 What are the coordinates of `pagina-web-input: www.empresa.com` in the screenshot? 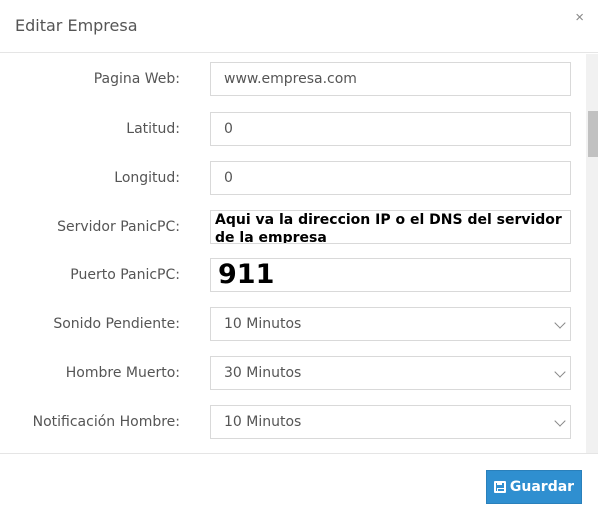 It's located at (390, 79).